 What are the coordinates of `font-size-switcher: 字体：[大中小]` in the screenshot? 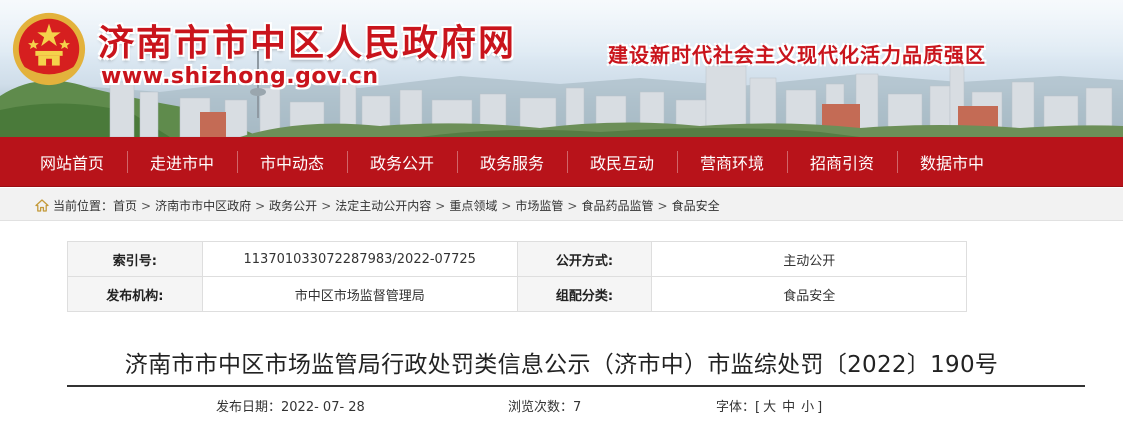 It's located at (769, 405).